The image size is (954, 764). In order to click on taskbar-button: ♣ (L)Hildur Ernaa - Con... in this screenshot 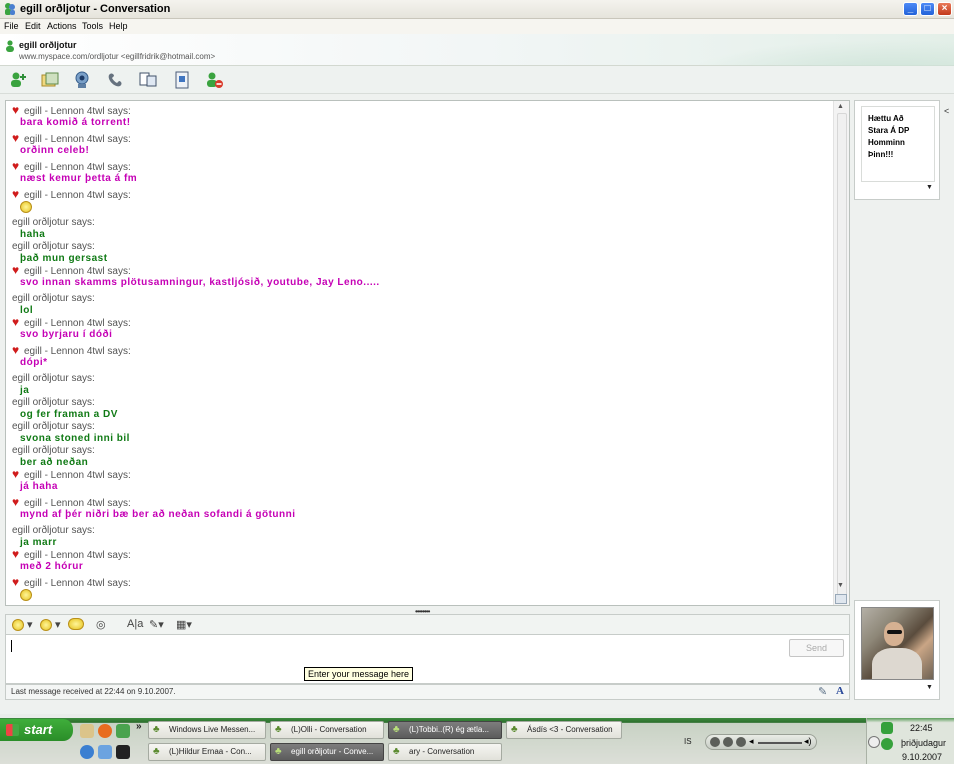, I will do `click(207, 752)`.